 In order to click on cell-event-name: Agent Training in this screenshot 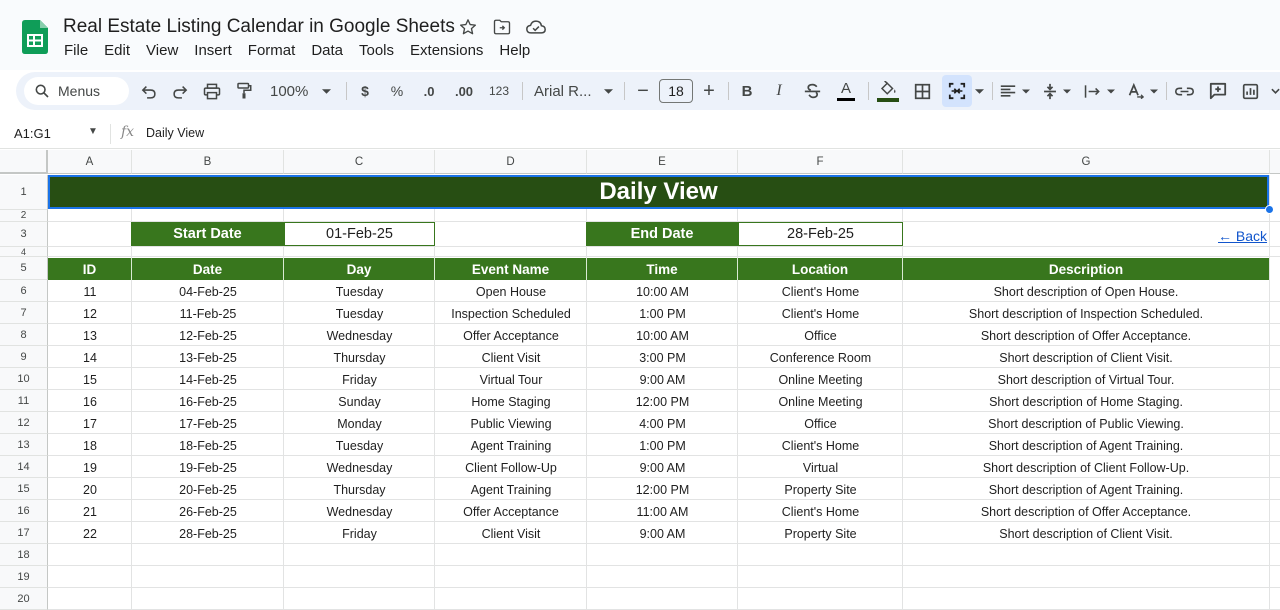, I will do `click(511, 490)`.